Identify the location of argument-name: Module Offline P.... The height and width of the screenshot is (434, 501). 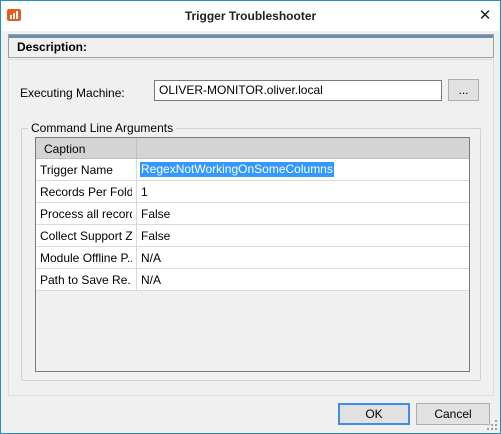
(86, 258).